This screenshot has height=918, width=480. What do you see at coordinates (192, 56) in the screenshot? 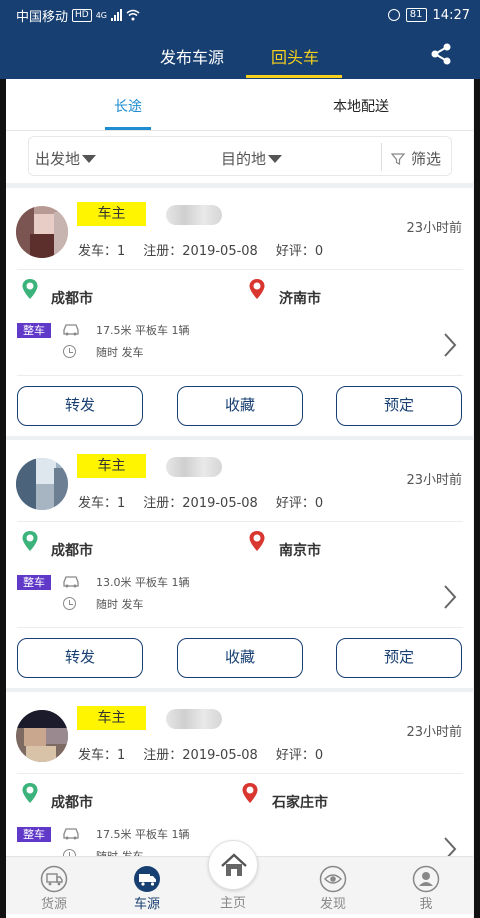
I see `tab-publish-vehicle: 发布车源` at bounding box center [192, 56].